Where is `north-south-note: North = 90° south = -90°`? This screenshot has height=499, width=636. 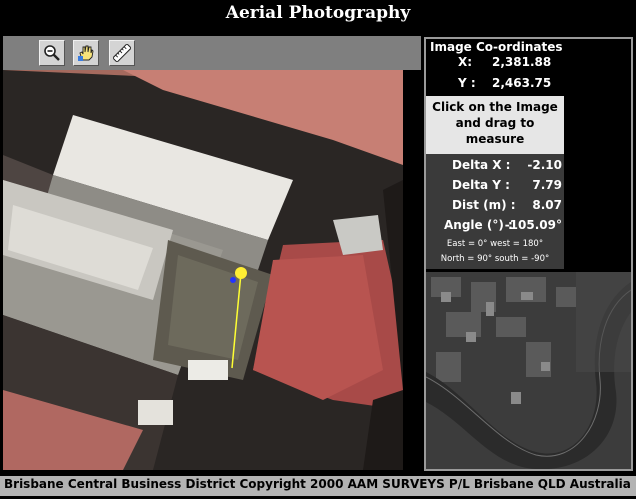
north-south-note: North = 90° south = -90° is located at coordinates (495, 259).